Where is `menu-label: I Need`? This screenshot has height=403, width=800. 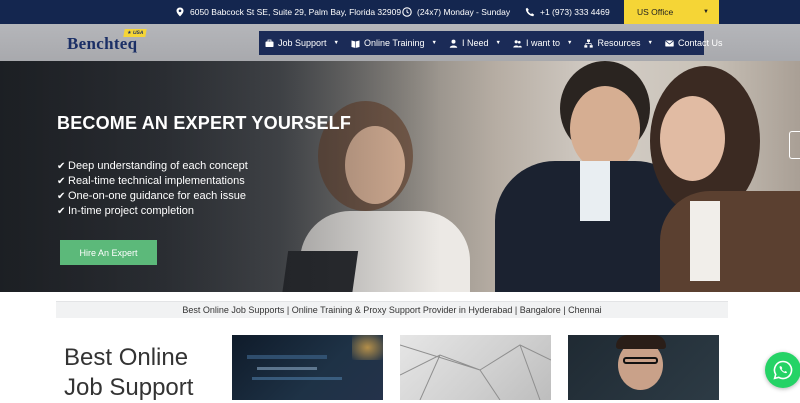 menu-label: I Need is located at coordinates (475, 43).